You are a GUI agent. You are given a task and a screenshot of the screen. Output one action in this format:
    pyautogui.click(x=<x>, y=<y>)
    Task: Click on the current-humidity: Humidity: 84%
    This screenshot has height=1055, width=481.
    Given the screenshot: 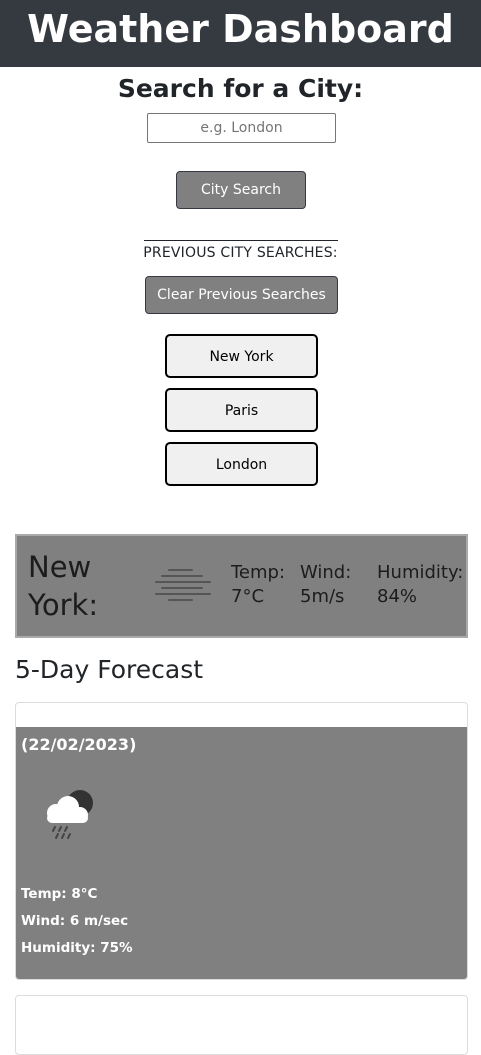 What is the action you would take?
    pyautogui.click(x=420, y=585)
    